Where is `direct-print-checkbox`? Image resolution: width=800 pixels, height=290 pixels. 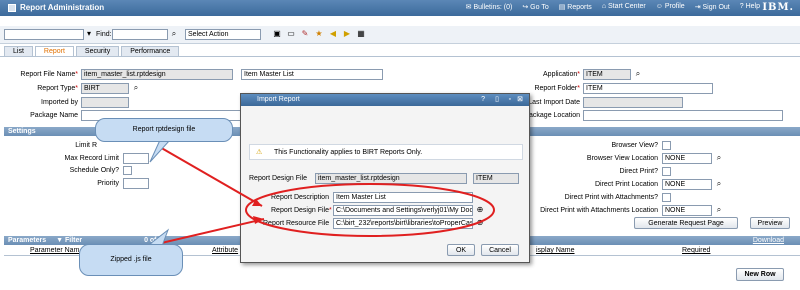
direct-print-checkbox is located at coordinates (666, 171).